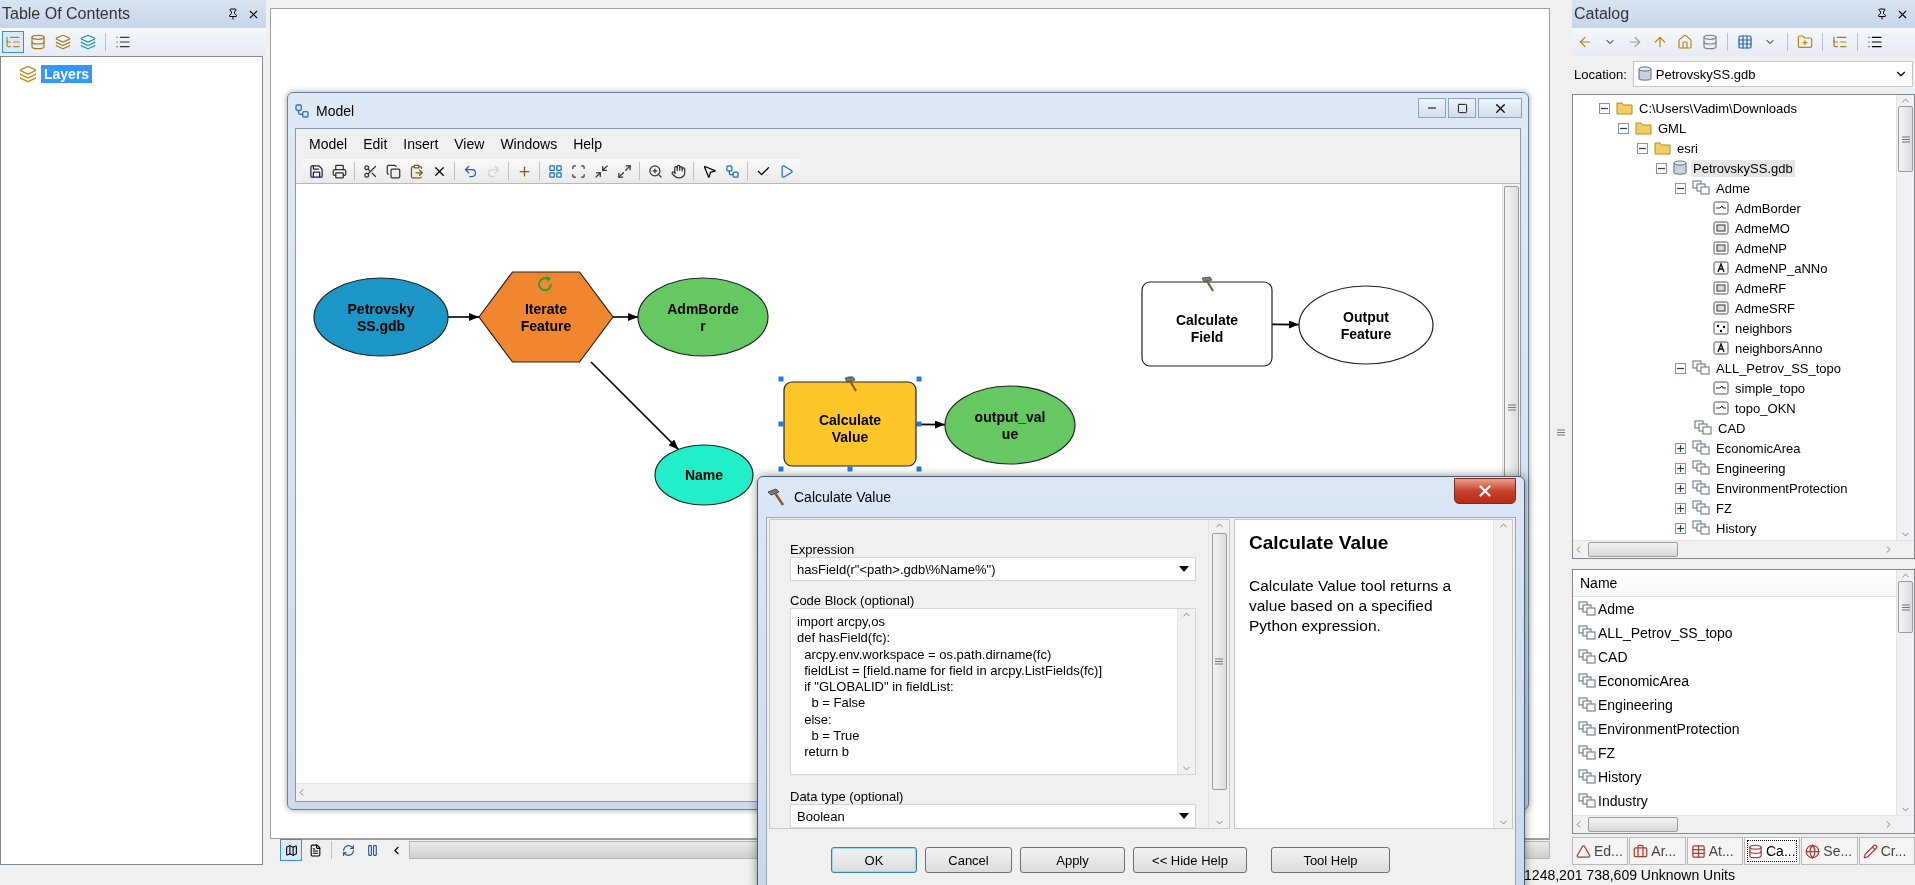  I want to click on list-item: ALL_Petrov_SS_topo, so click(1665, 633).